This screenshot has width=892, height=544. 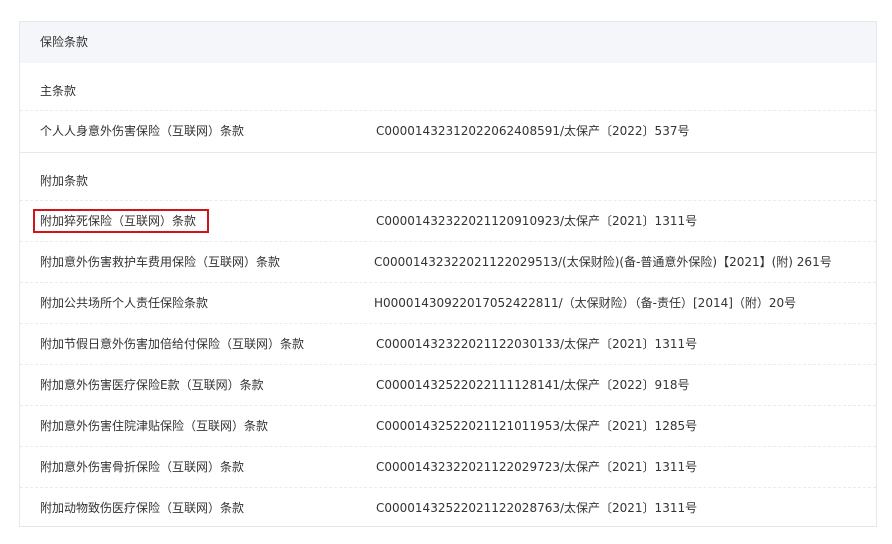 I want to click on clause-code: C00001432522022111128141/太保产〔2022〕918号, so click(x=533, y=385).